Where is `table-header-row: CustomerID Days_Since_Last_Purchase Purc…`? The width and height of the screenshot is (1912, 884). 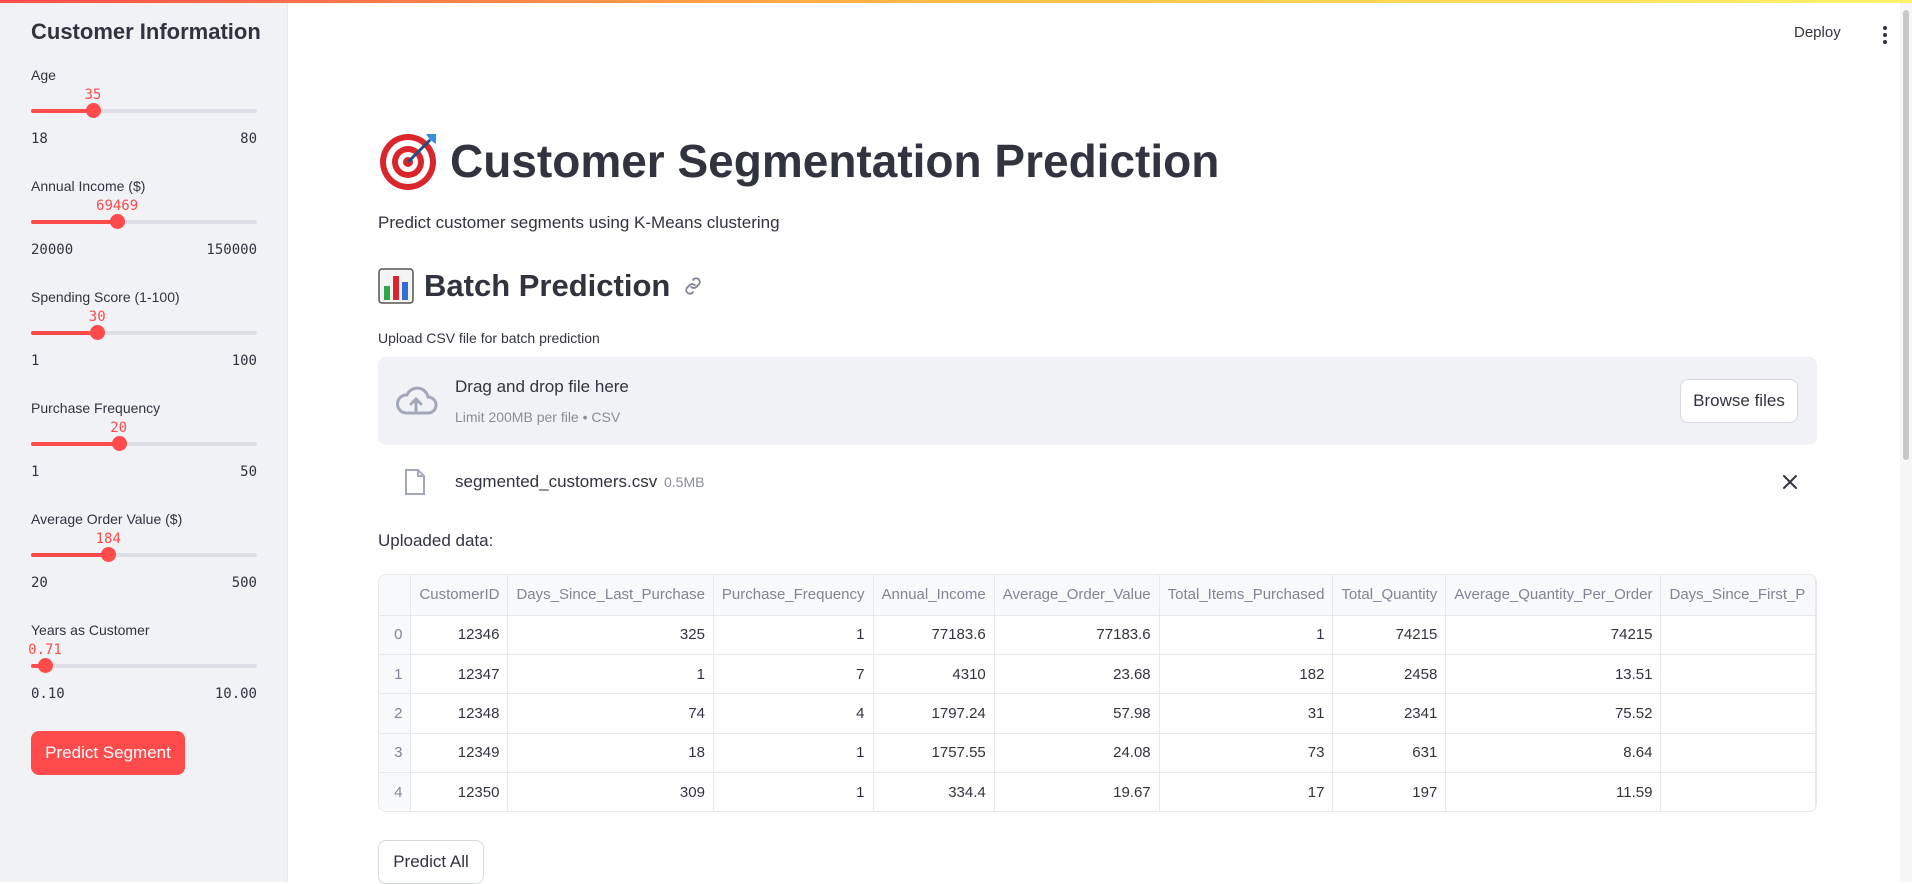
table-header-row: CustomerID Days_Since_Last_Purchase Purc… is located at coordinates (1097, 595).